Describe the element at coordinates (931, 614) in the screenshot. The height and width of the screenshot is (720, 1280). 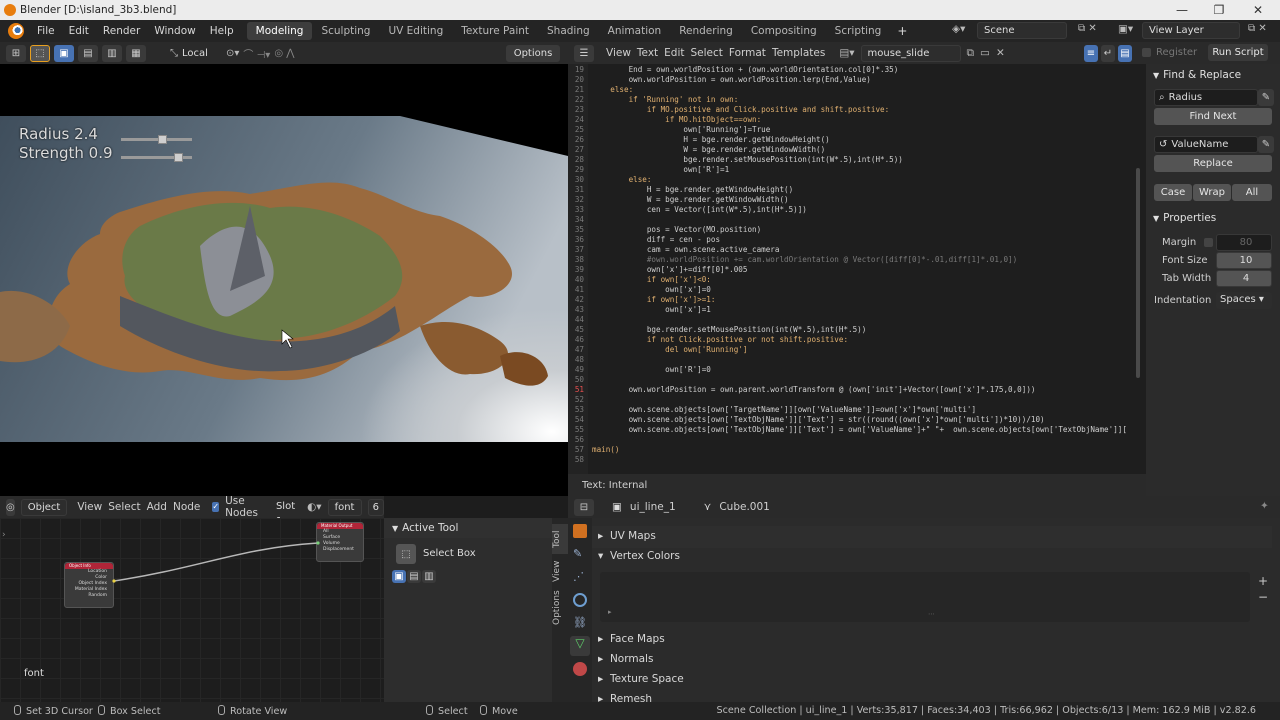
I see `list-resize-handle: ⋯` at that location.